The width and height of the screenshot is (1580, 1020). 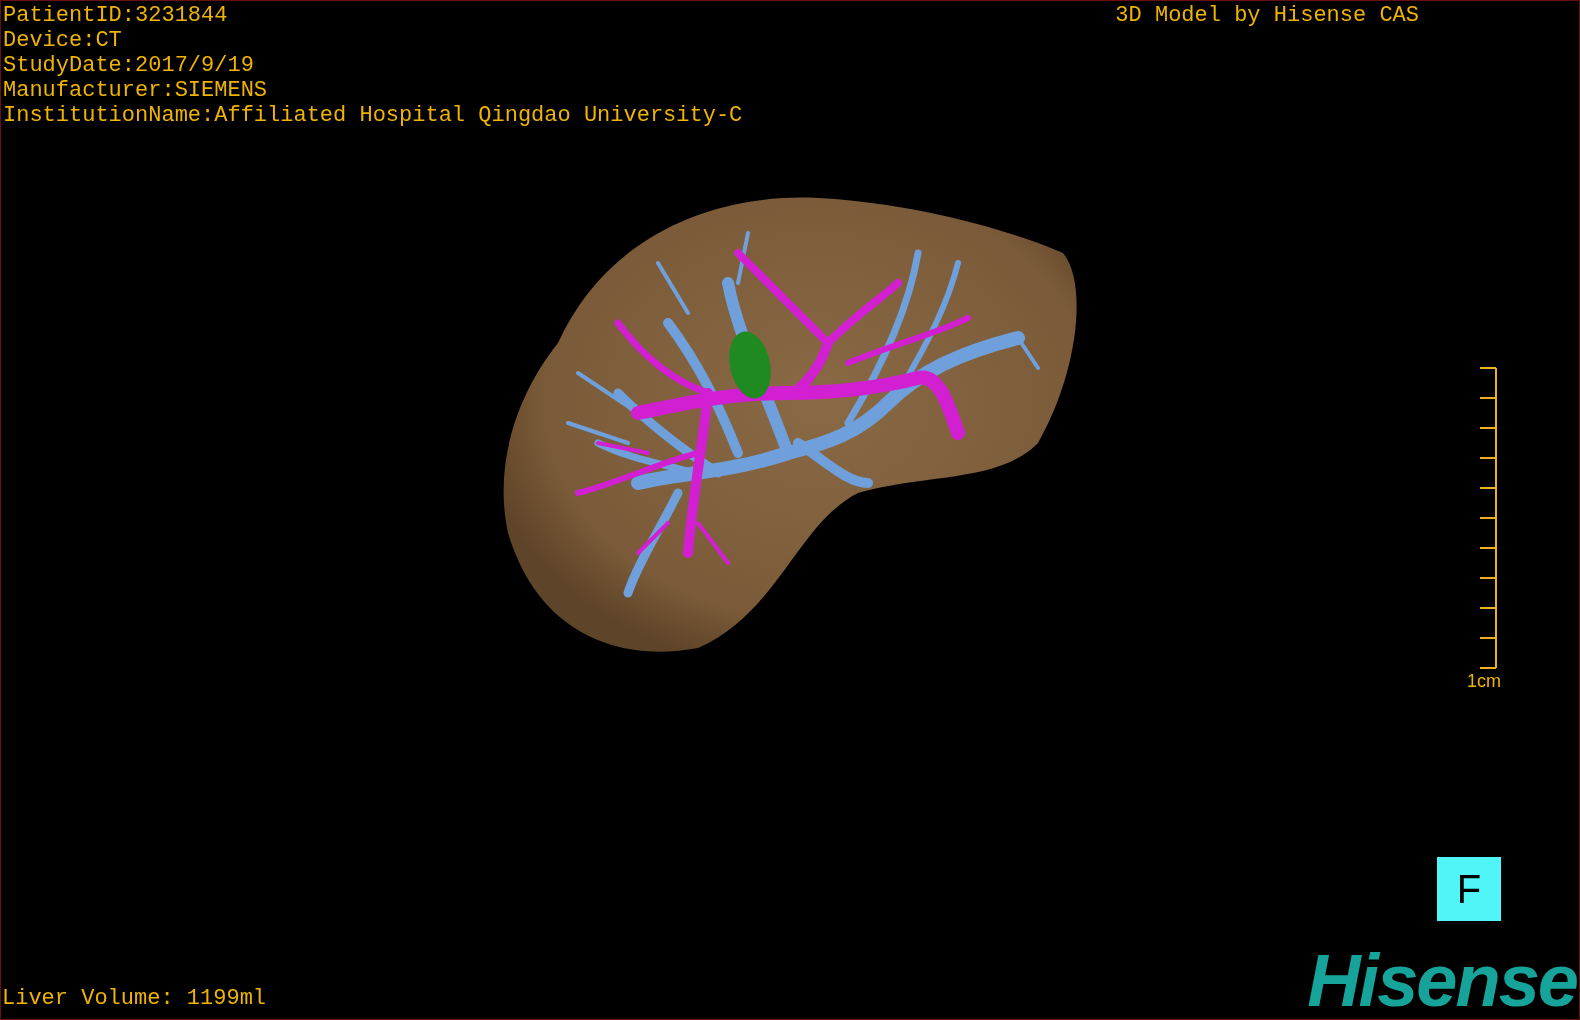 I want to click on patient-info-text: Manufacturer:SIEMENS, so click(x=136, y=90).